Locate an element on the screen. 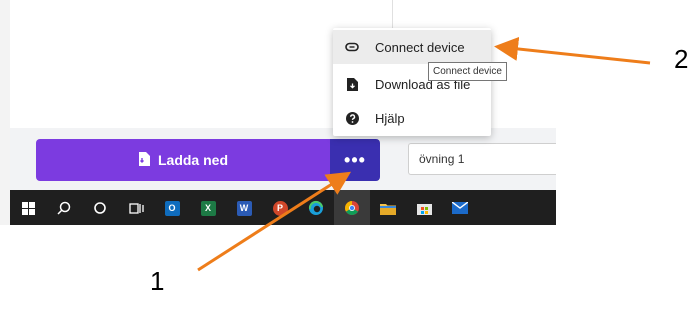 This screenshot has width=694, height=321. annotation-label-2: 2 is located at coordinates (681, 59).